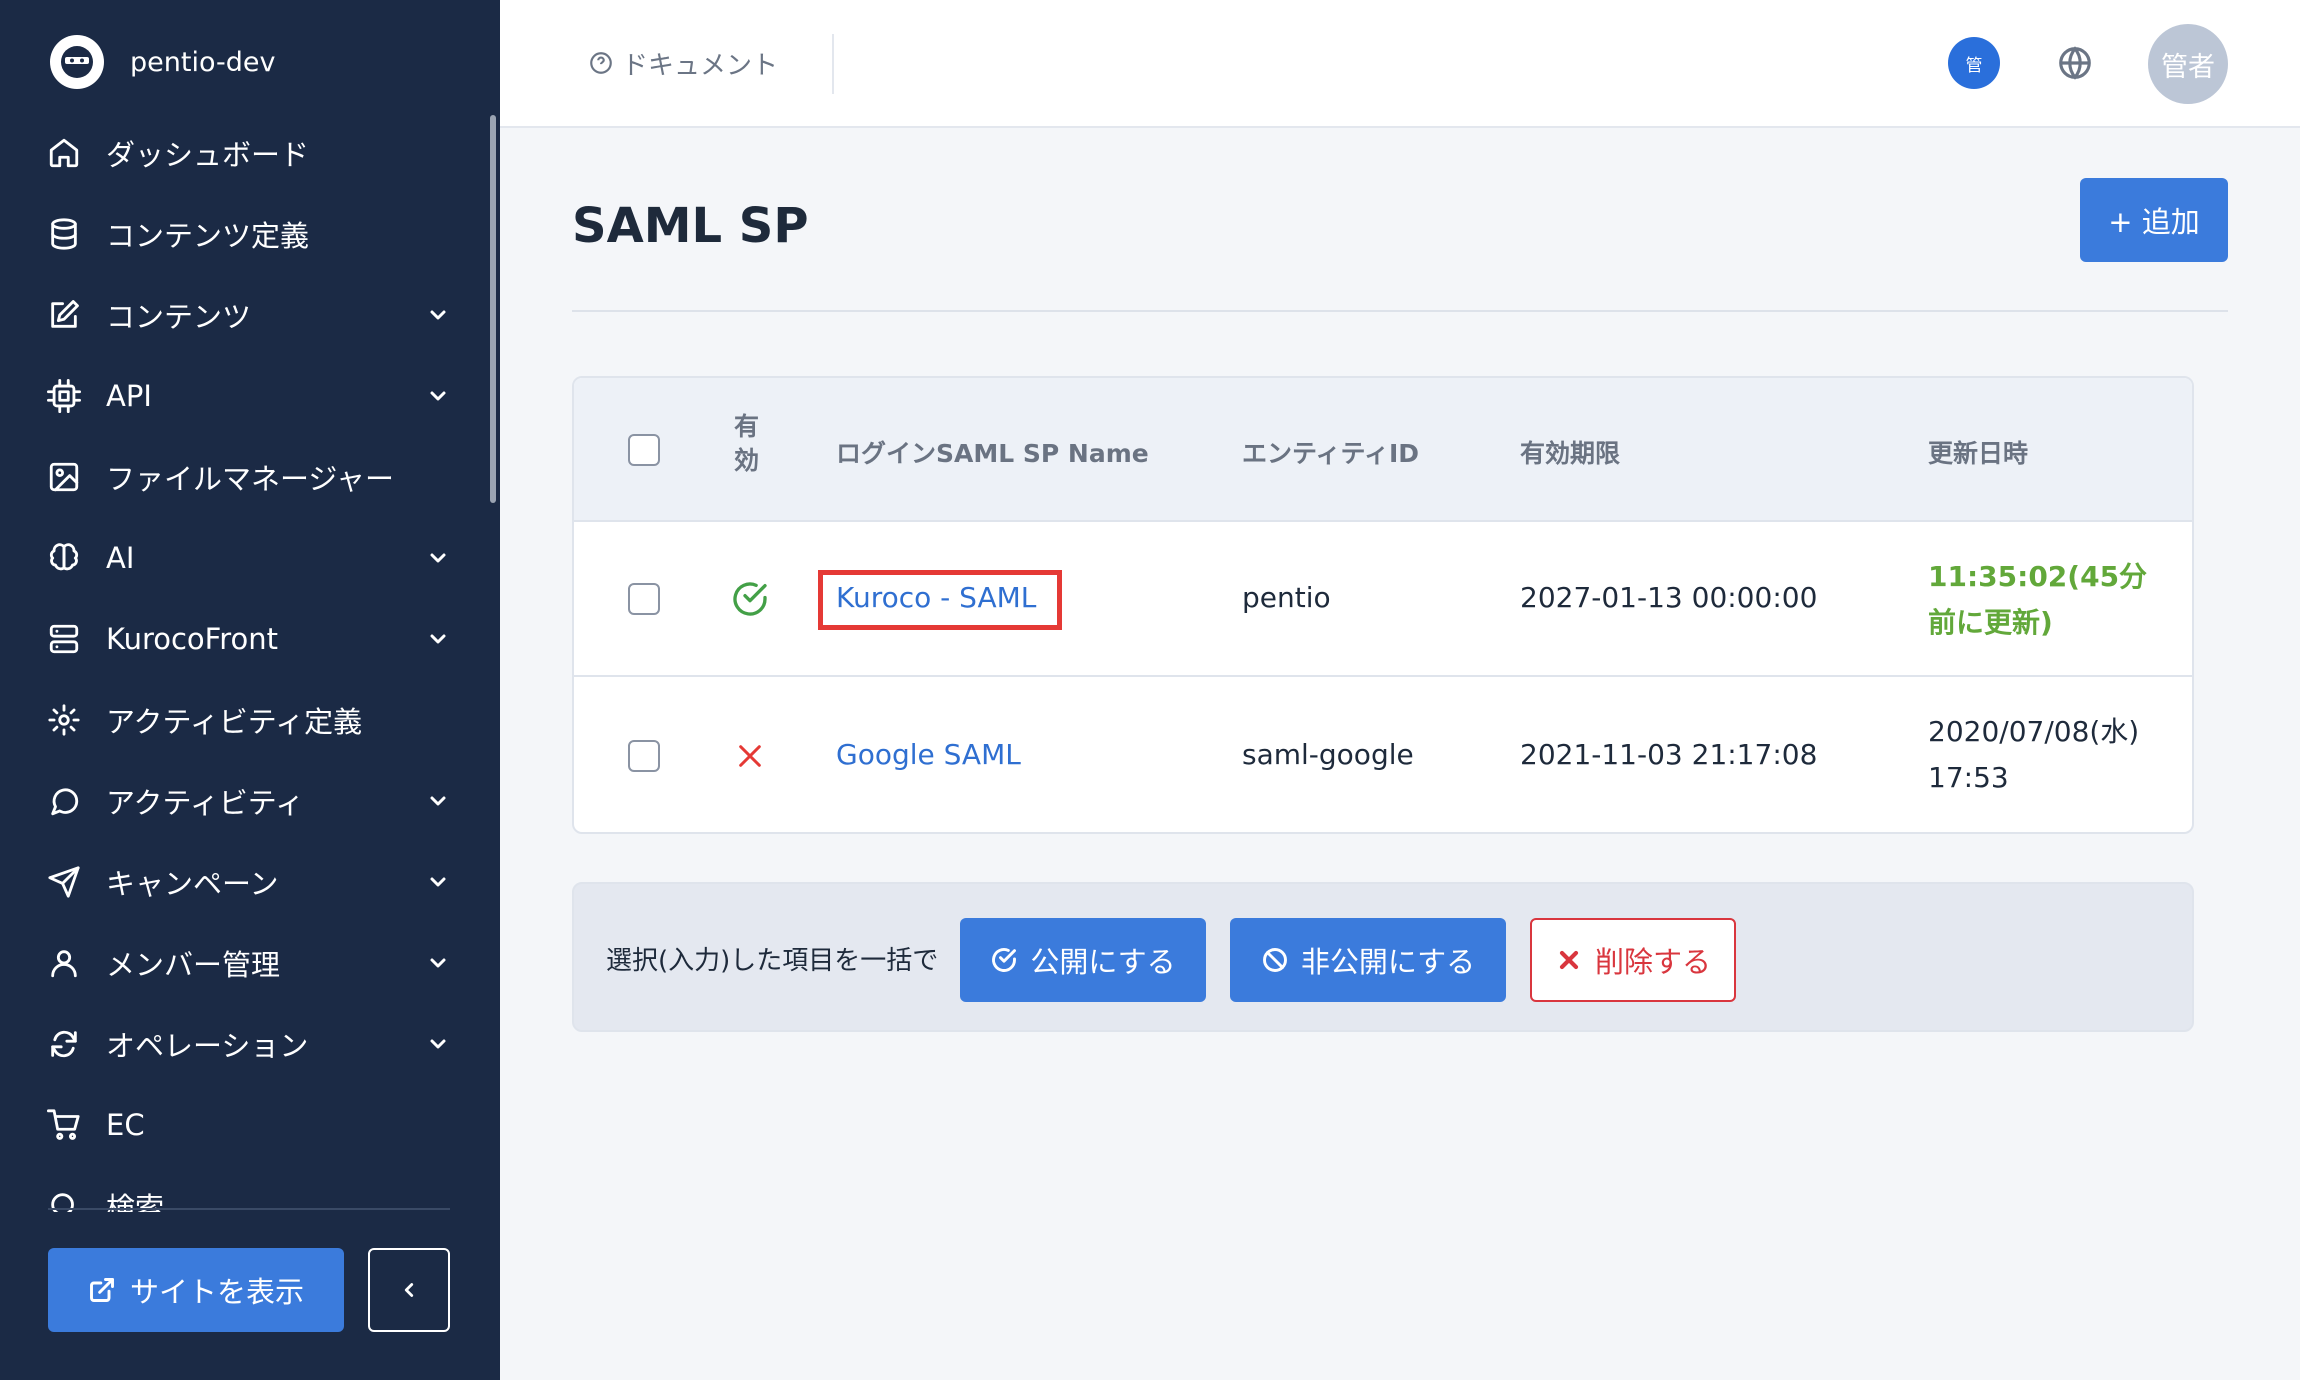 This screenshot has height=1380, width=2300. Describe the element at coordinates (208, 235) in the screenshot. I see `sidebar-item-label: コンテンツ定義` at that location.